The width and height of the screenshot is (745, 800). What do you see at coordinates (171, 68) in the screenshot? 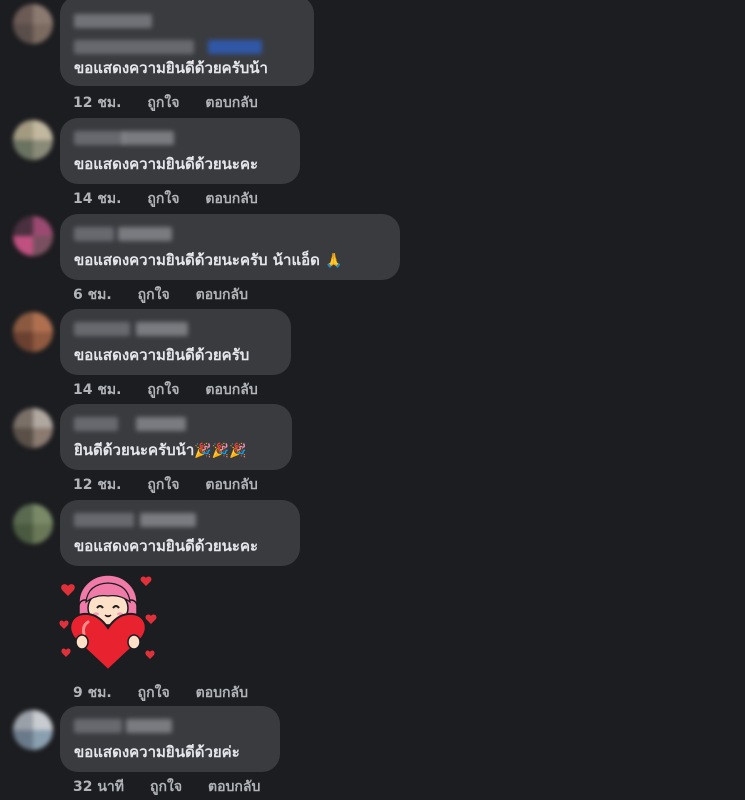
I see `comment-text: ขอแสดงความยินดีด้วยครับน้า` at bounding box center [171, 68].